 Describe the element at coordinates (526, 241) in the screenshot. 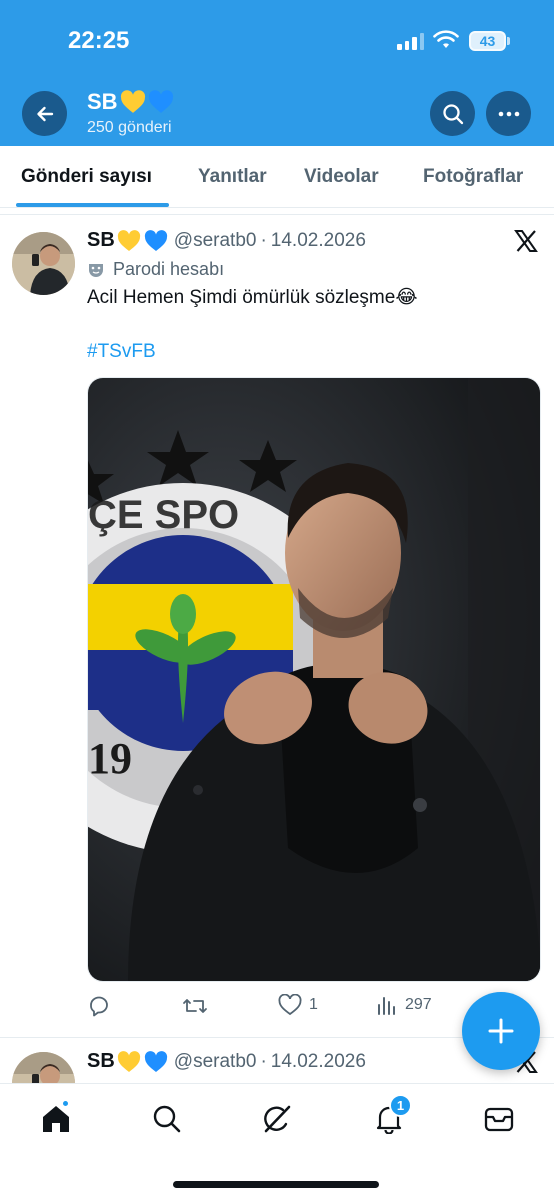

I see `x-logo-icon` at that location.